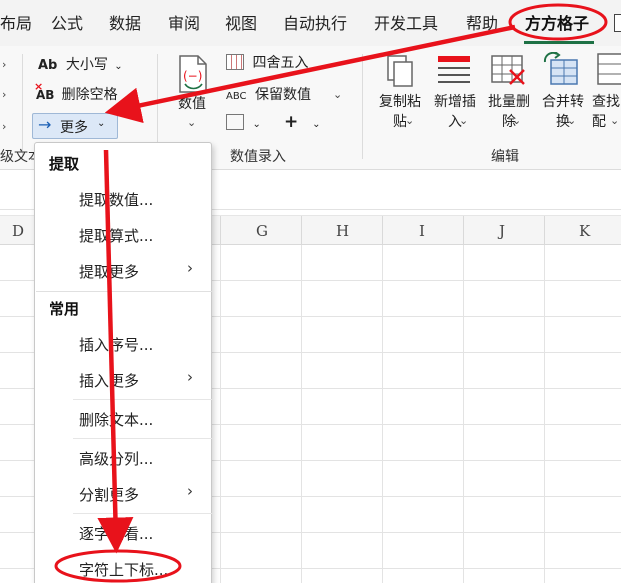 This screenshot has height=583, width=621. I want to click on column-header-h: H, so click(342, 231).